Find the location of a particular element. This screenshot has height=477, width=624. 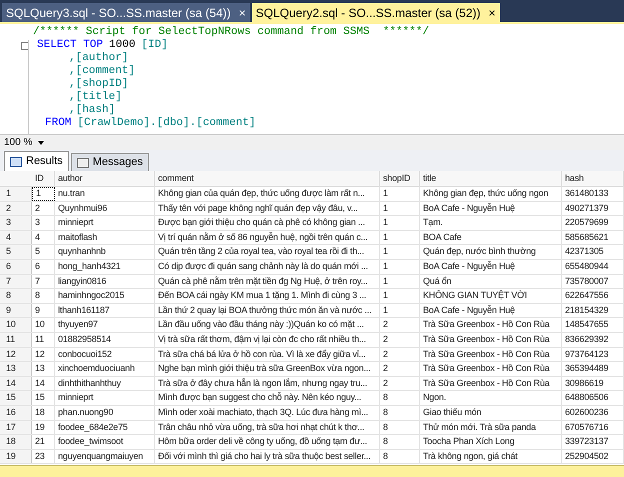

column-header: comment is located at coordinates (267, 178).